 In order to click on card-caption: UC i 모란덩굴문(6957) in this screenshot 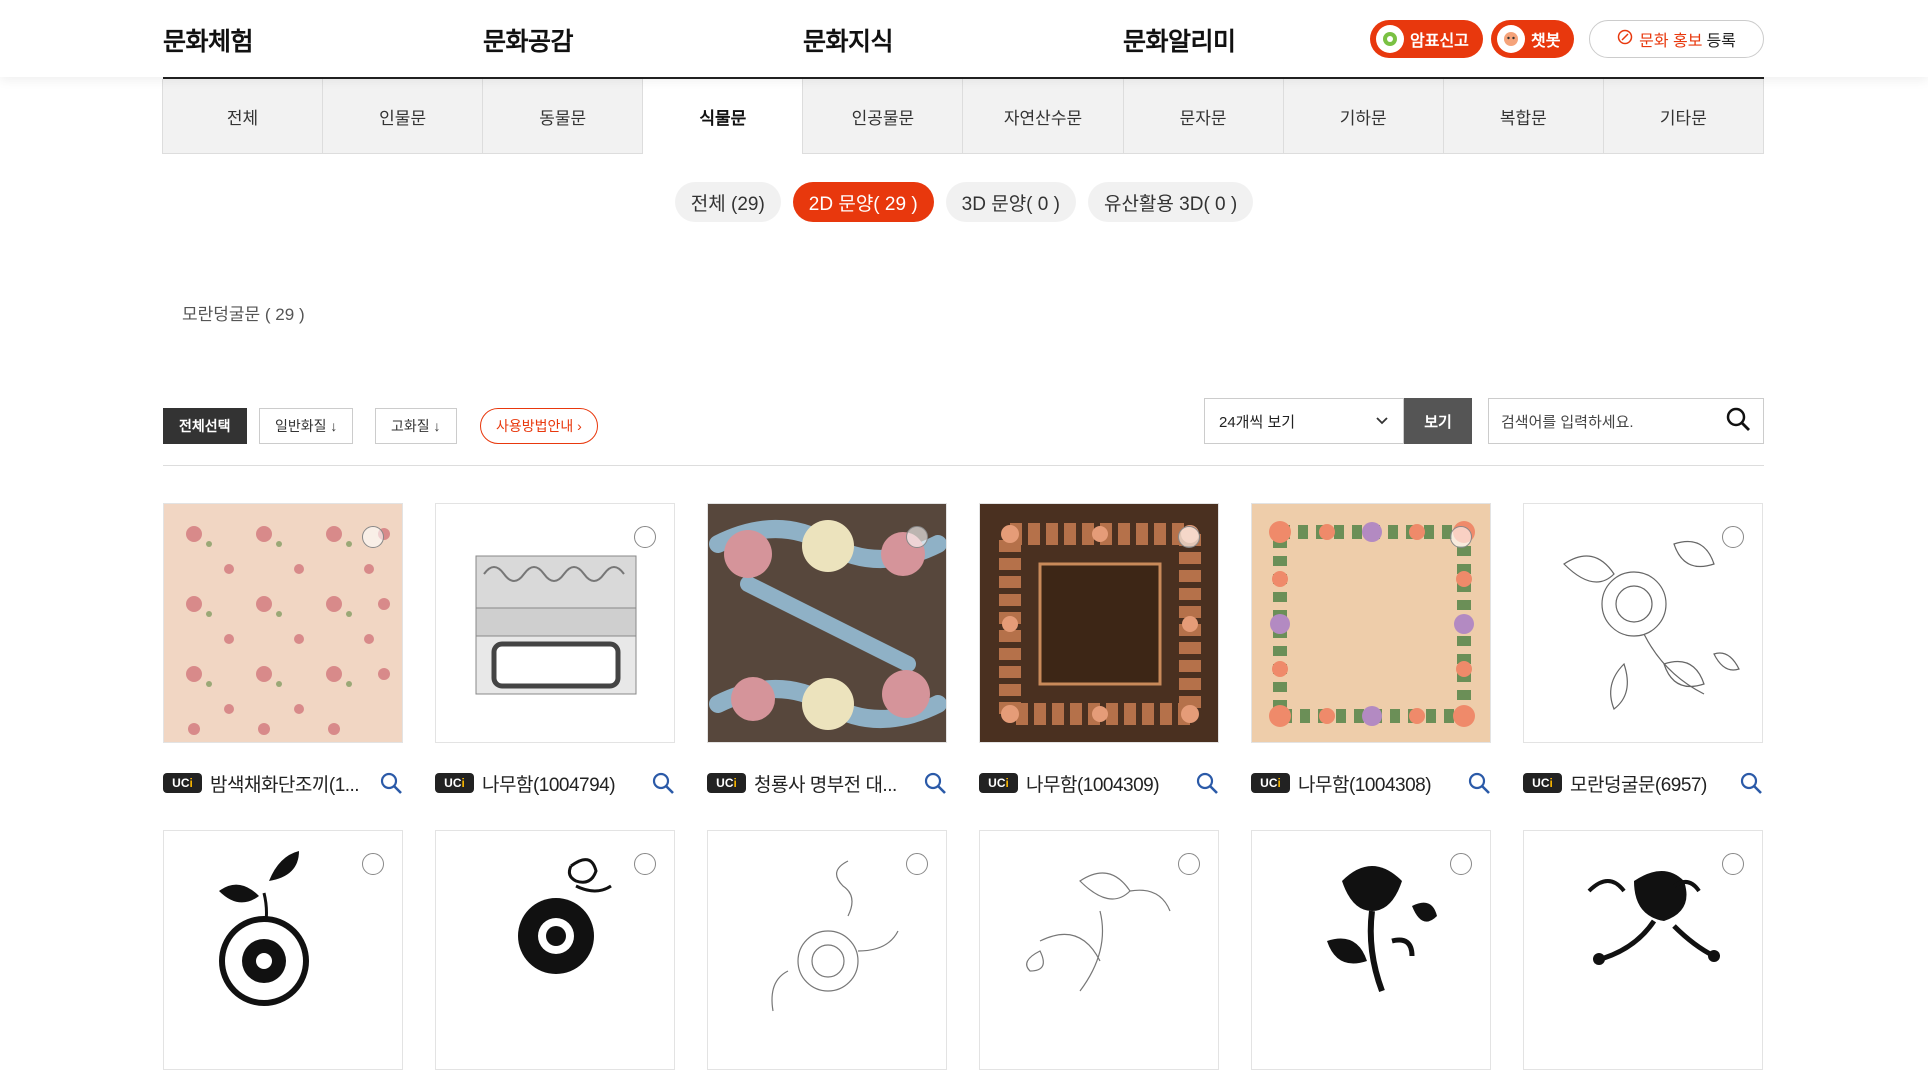, I will do `click(1643, 783)`.